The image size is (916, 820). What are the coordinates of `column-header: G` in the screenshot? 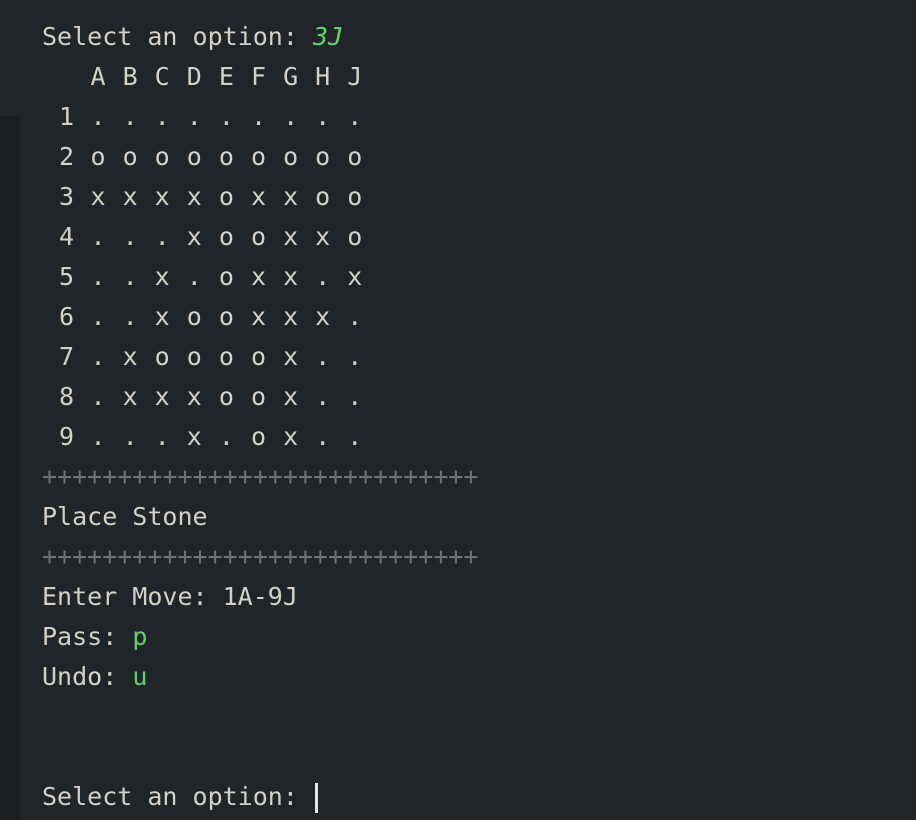 It's located at (291, 76).